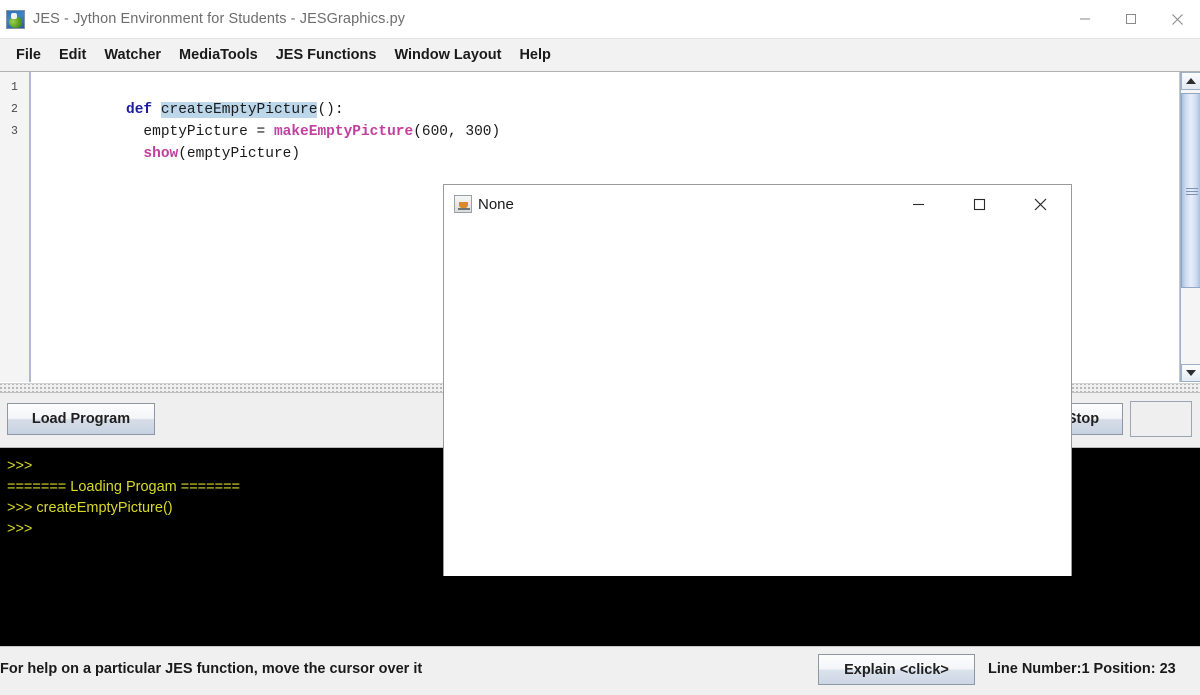 The width and height of the screenshot is (1200, 695). What do you see at coordinates (457, 132) in the screenshot?
I see `code-token-plain: (600, 300)` at bounding box center [457, 132].